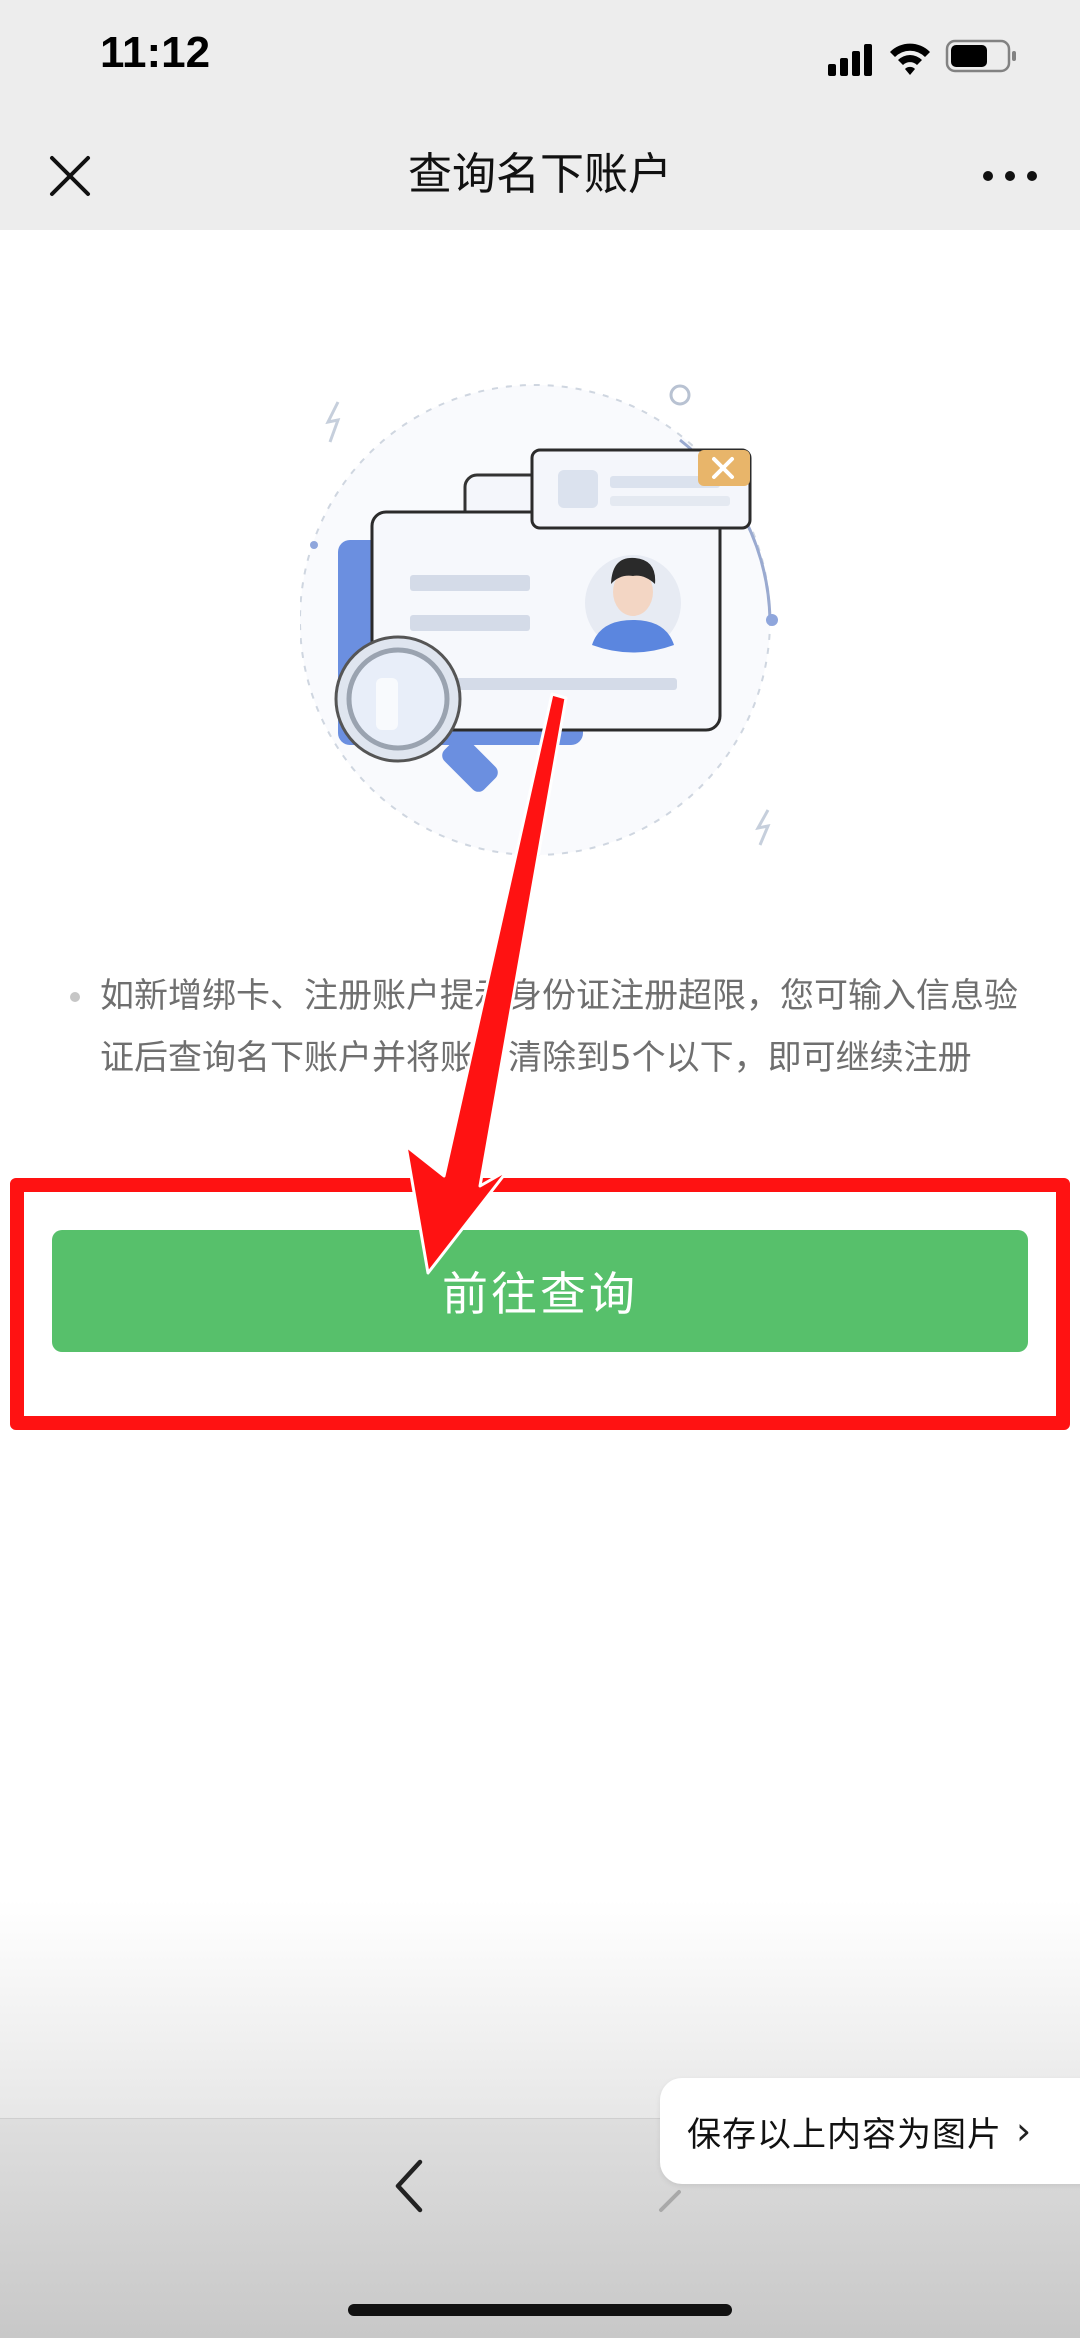 The height and width of the screenshot is (2338, 1080). I want to click on id-card-search-illustration, so click(539, 620).